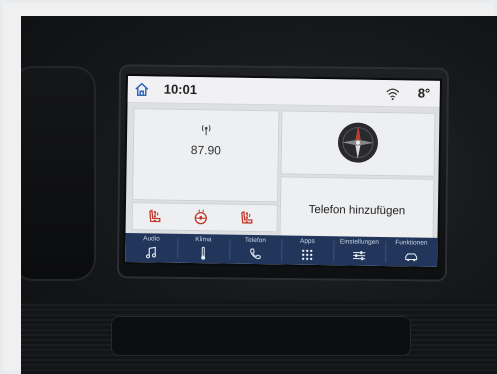 The width and height of the screenshot is (497, 374). Describe the element at coordinates (203, 240) in the screenshot. I see `nav-label: Klima` at that location.